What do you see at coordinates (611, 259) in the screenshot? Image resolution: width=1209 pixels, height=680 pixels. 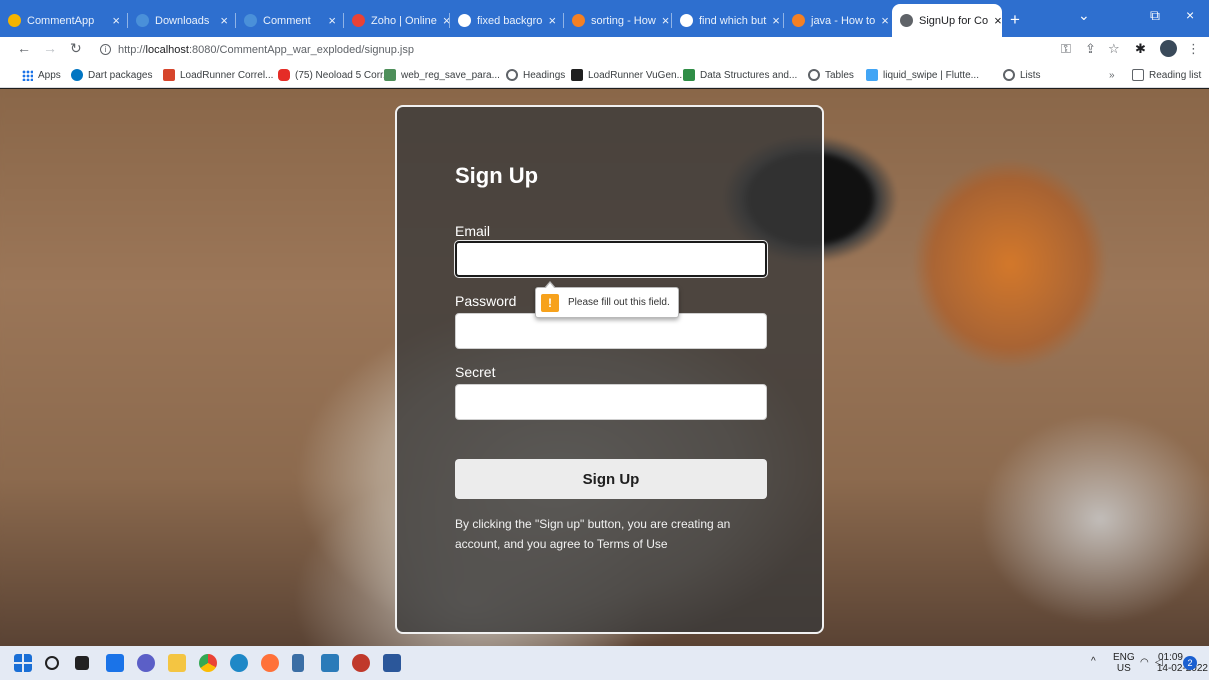 I see `email-field` at bounding box center [611, 259].